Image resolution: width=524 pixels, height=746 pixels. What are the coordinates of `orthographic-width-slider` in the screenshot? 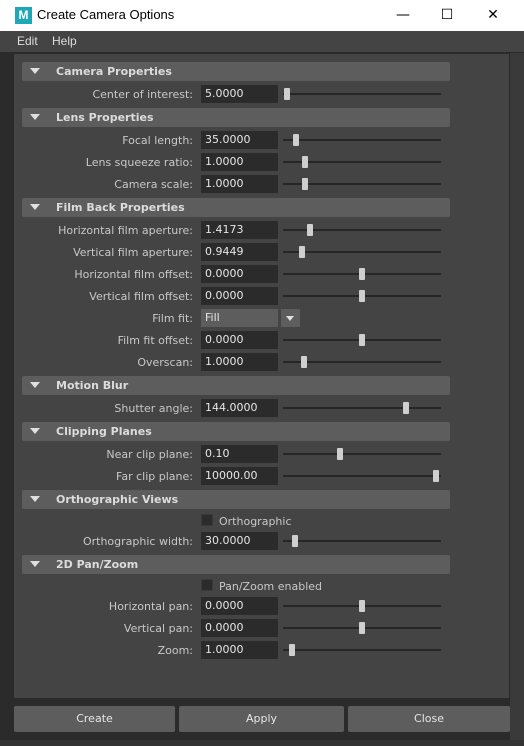 It's located at (362, 541).